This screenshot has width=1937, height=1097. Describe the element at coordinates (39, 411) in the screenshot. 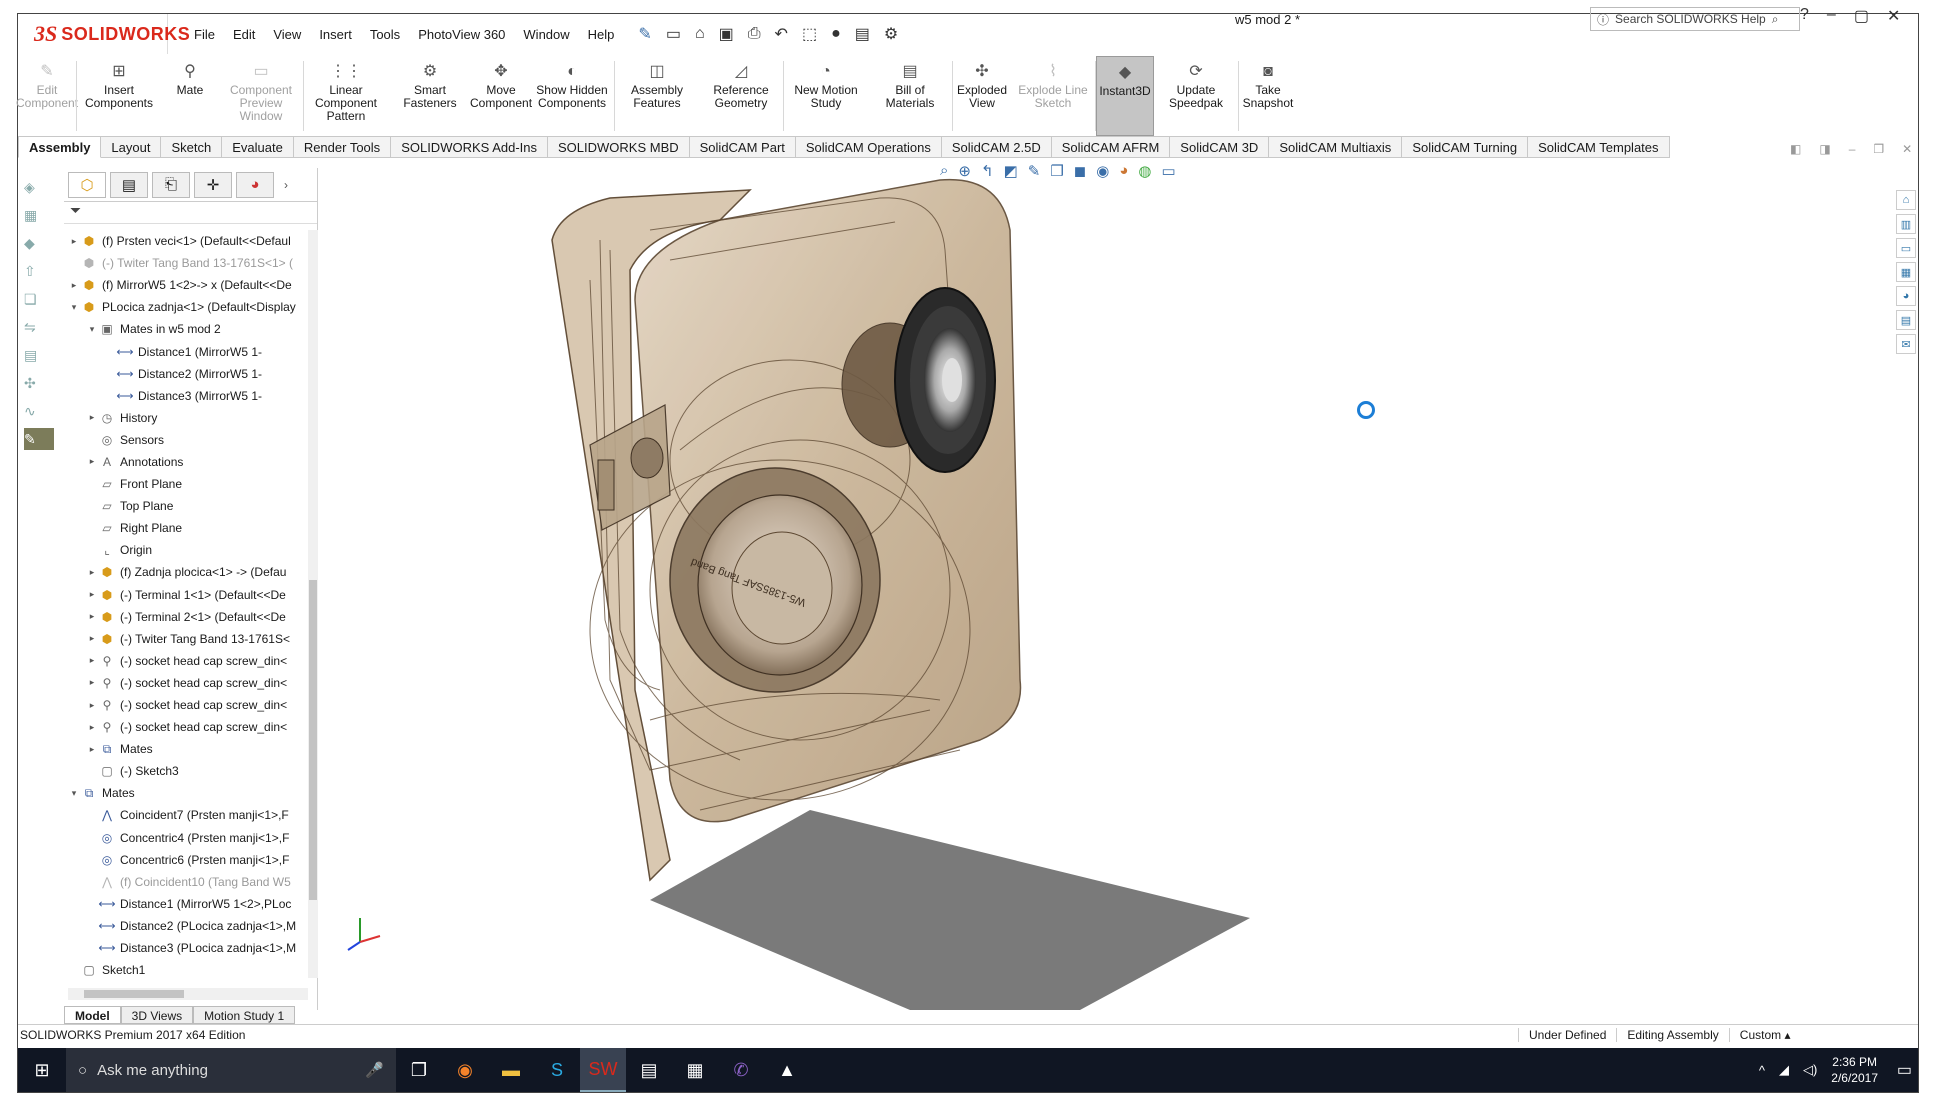

I see `strip-curve-icon: ∿` at that location.